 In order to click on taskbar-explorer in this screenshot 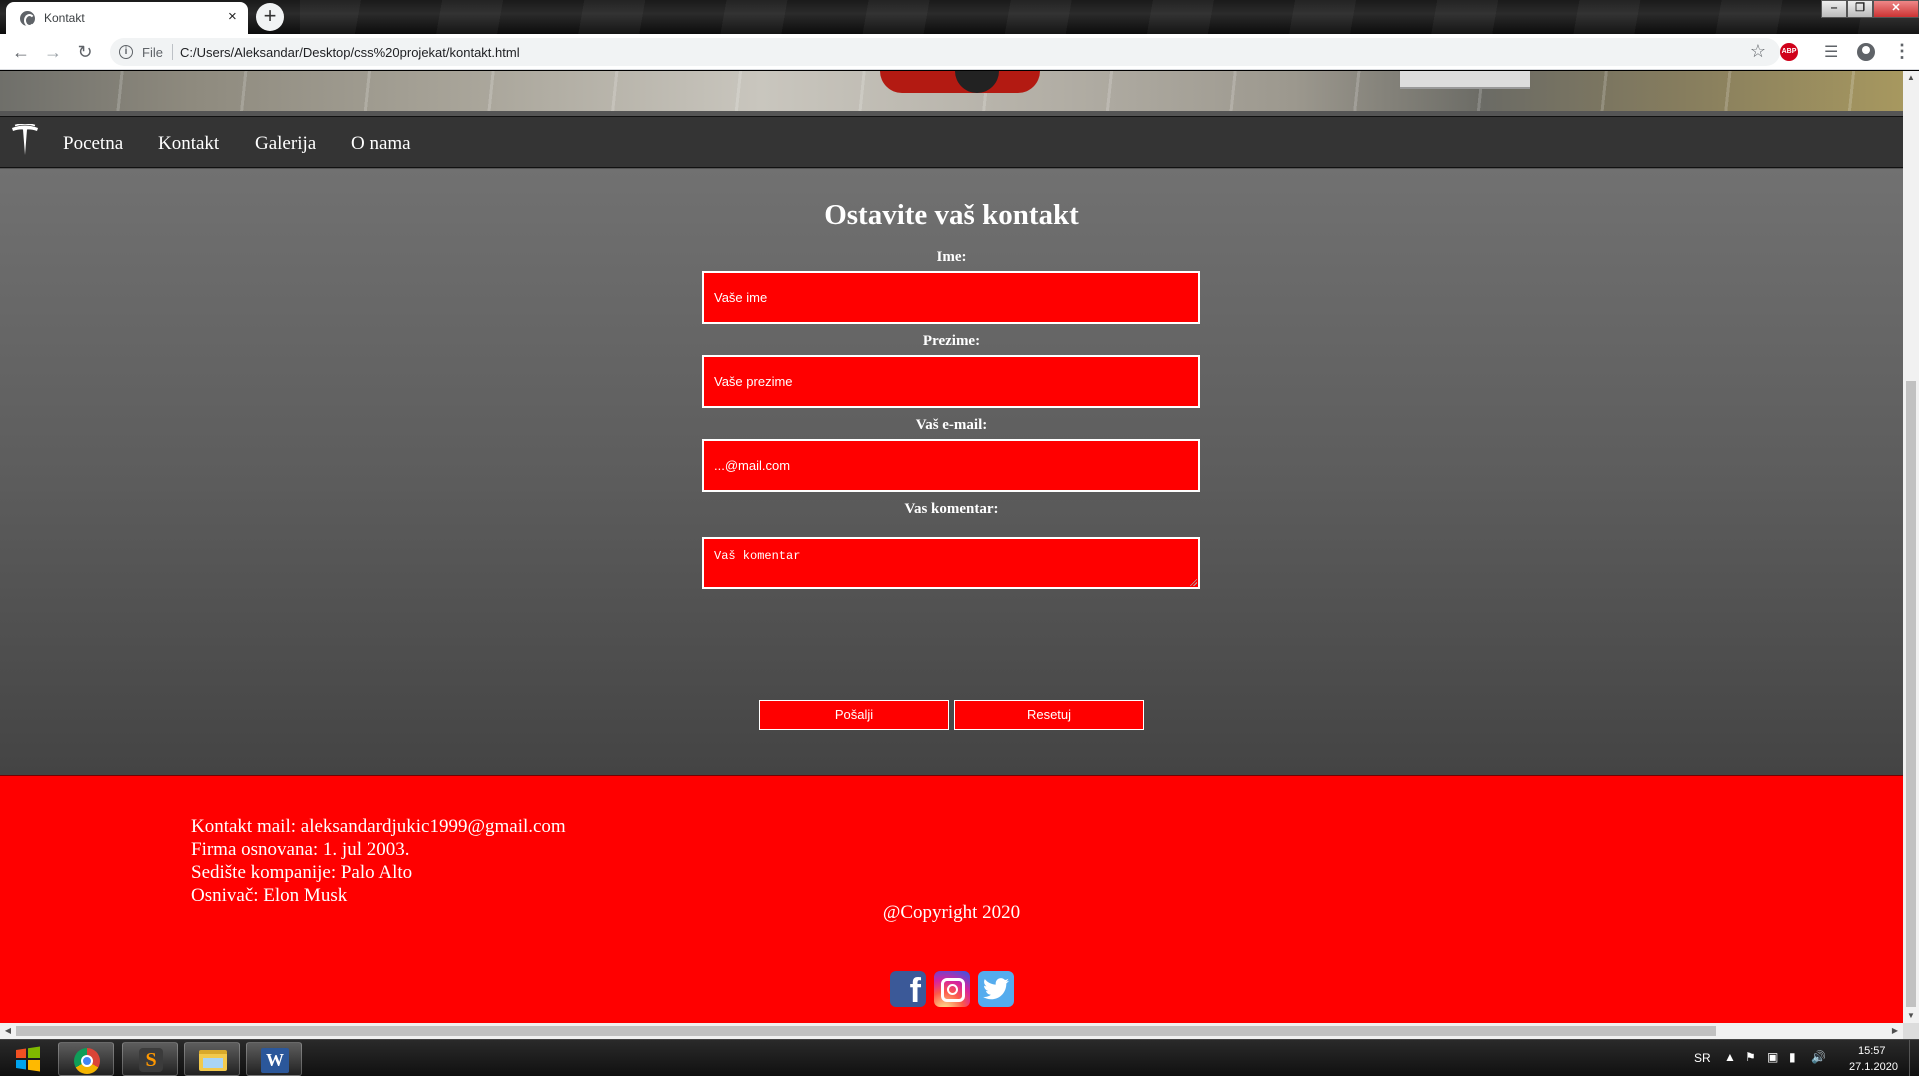, I will do `click(212, 1059)`.